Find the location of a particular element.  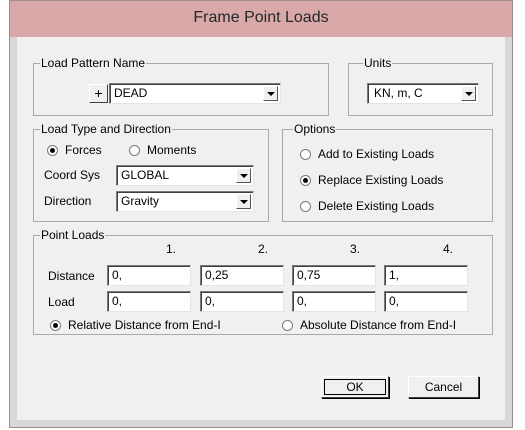

load-label: Load is located at coordinates (61, 302).